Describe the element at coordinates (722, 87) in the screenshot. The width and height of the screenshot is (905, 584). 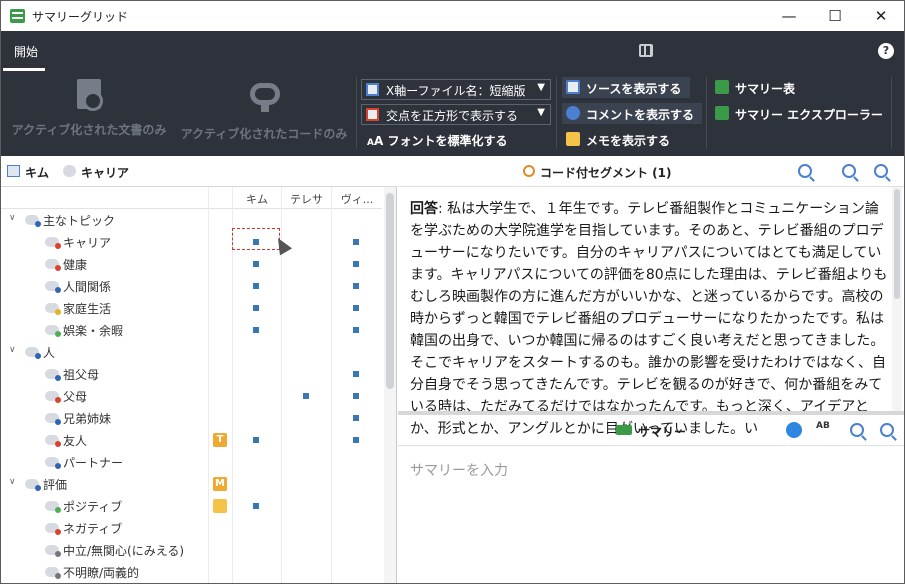
I see `summary-table-icon` at that location.